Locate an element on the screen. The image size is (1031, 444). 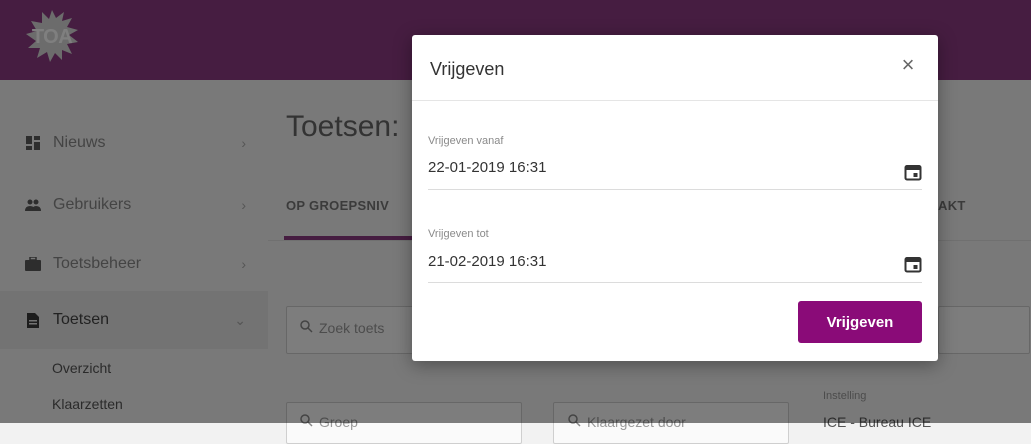
from-date-underline is located at coordinates (675, 189).